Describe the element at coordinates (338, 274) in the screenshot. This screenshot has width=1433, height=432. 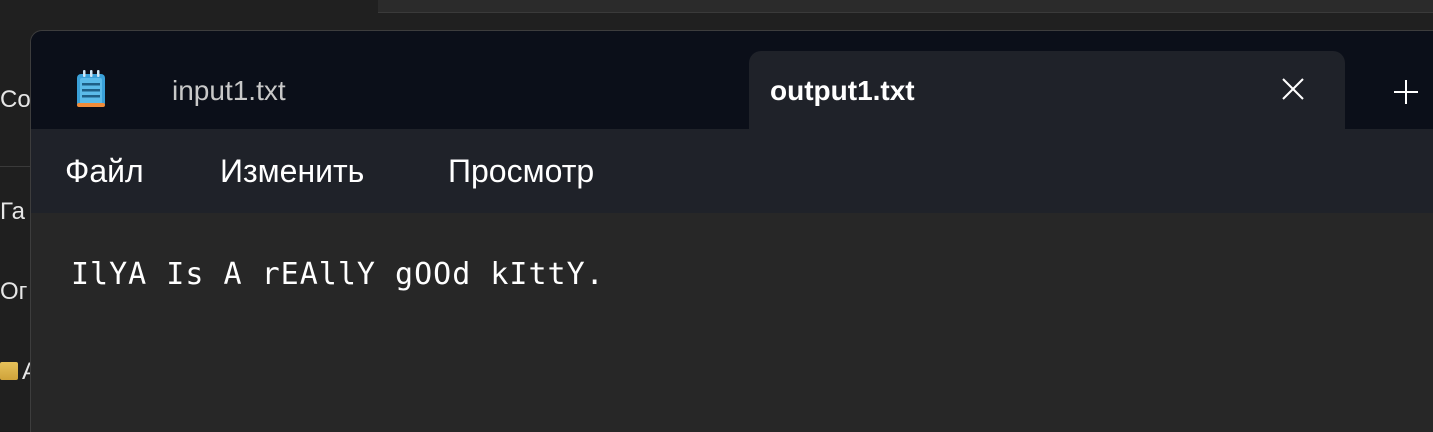
I see `editor-content: IlYA Is A rEAllY gOOd kIttY.` at that location.